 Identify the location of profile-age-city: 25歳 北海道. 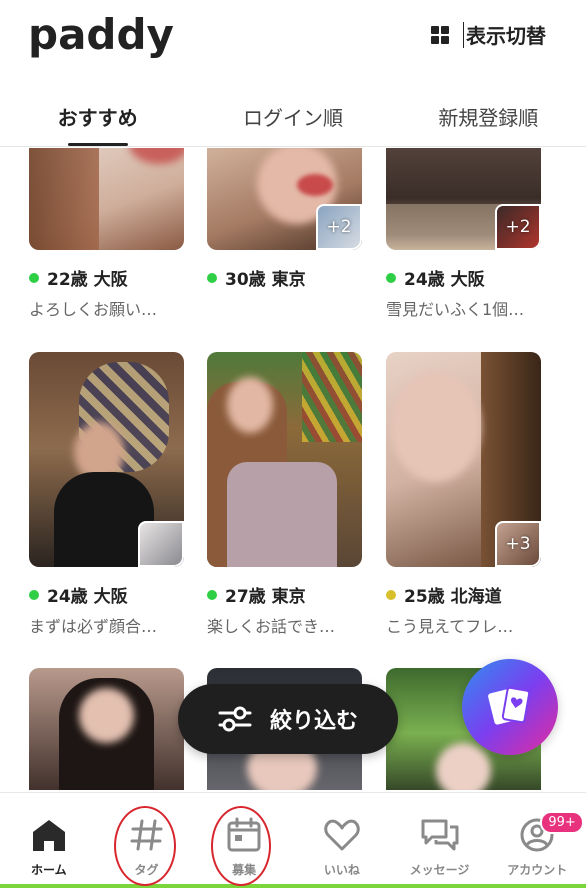
(453, 597).